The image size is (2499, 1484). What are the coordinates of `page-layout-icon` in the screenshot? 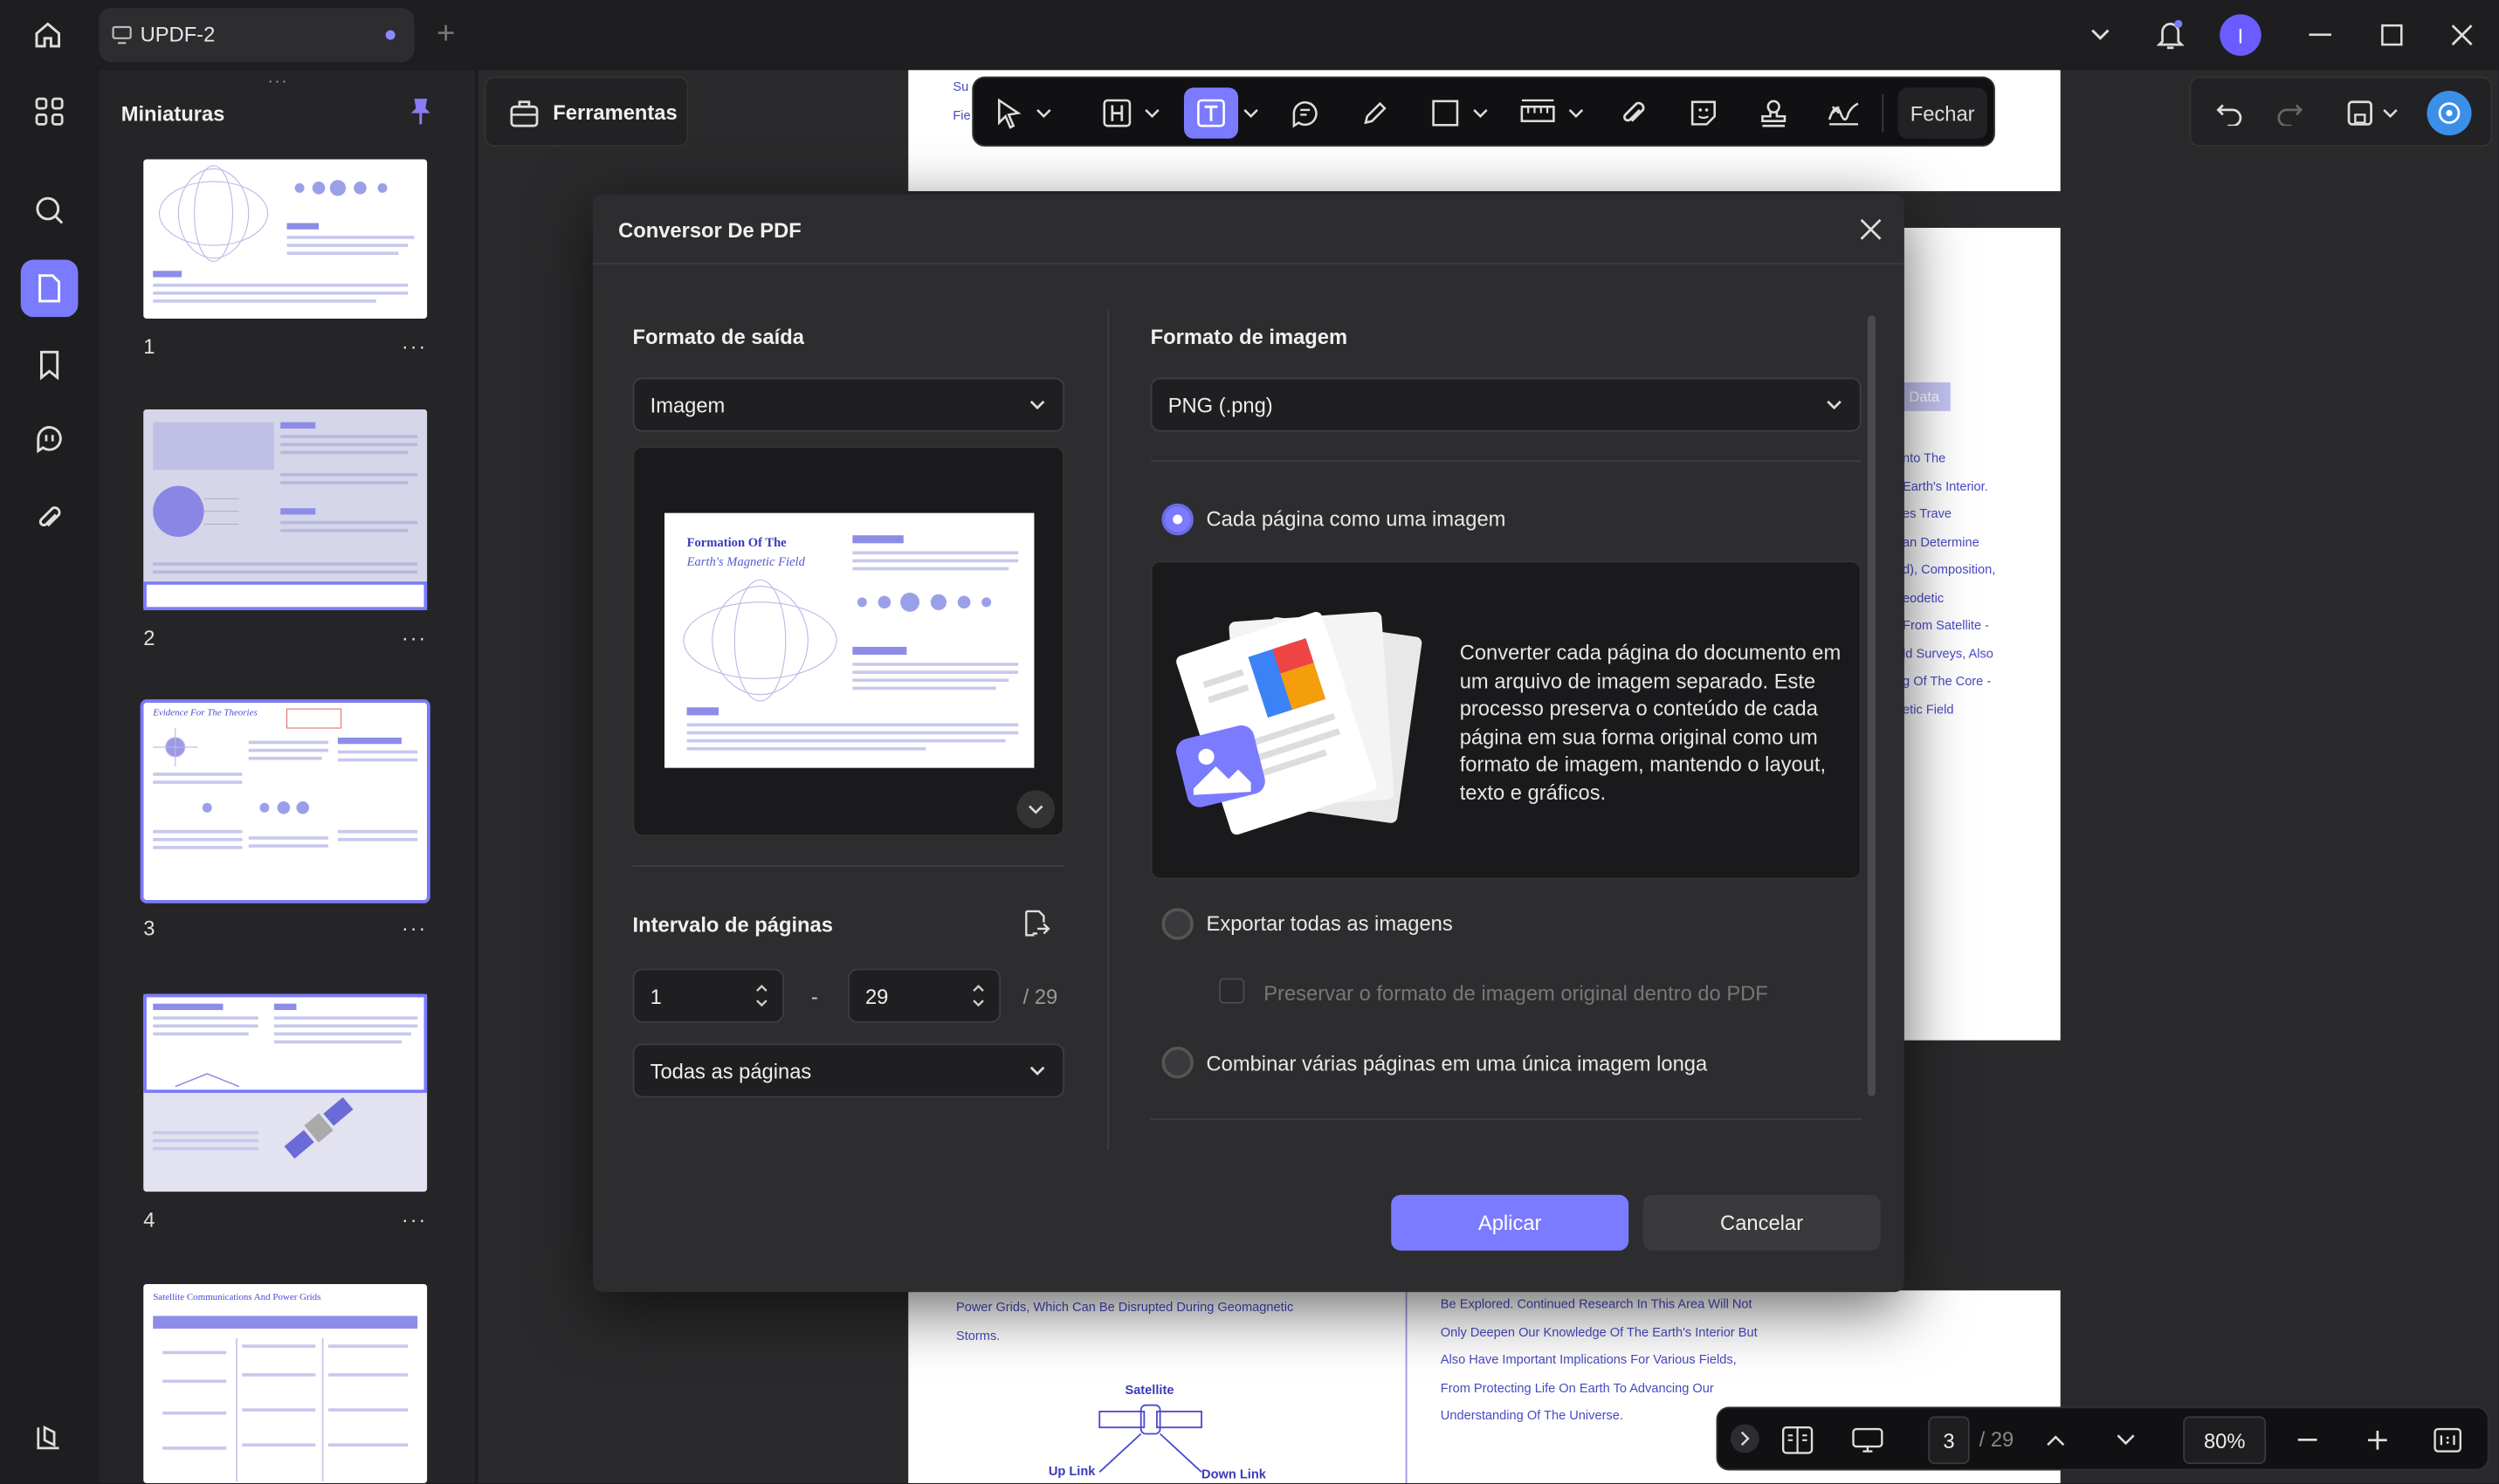 It's located at (1798, 1441).